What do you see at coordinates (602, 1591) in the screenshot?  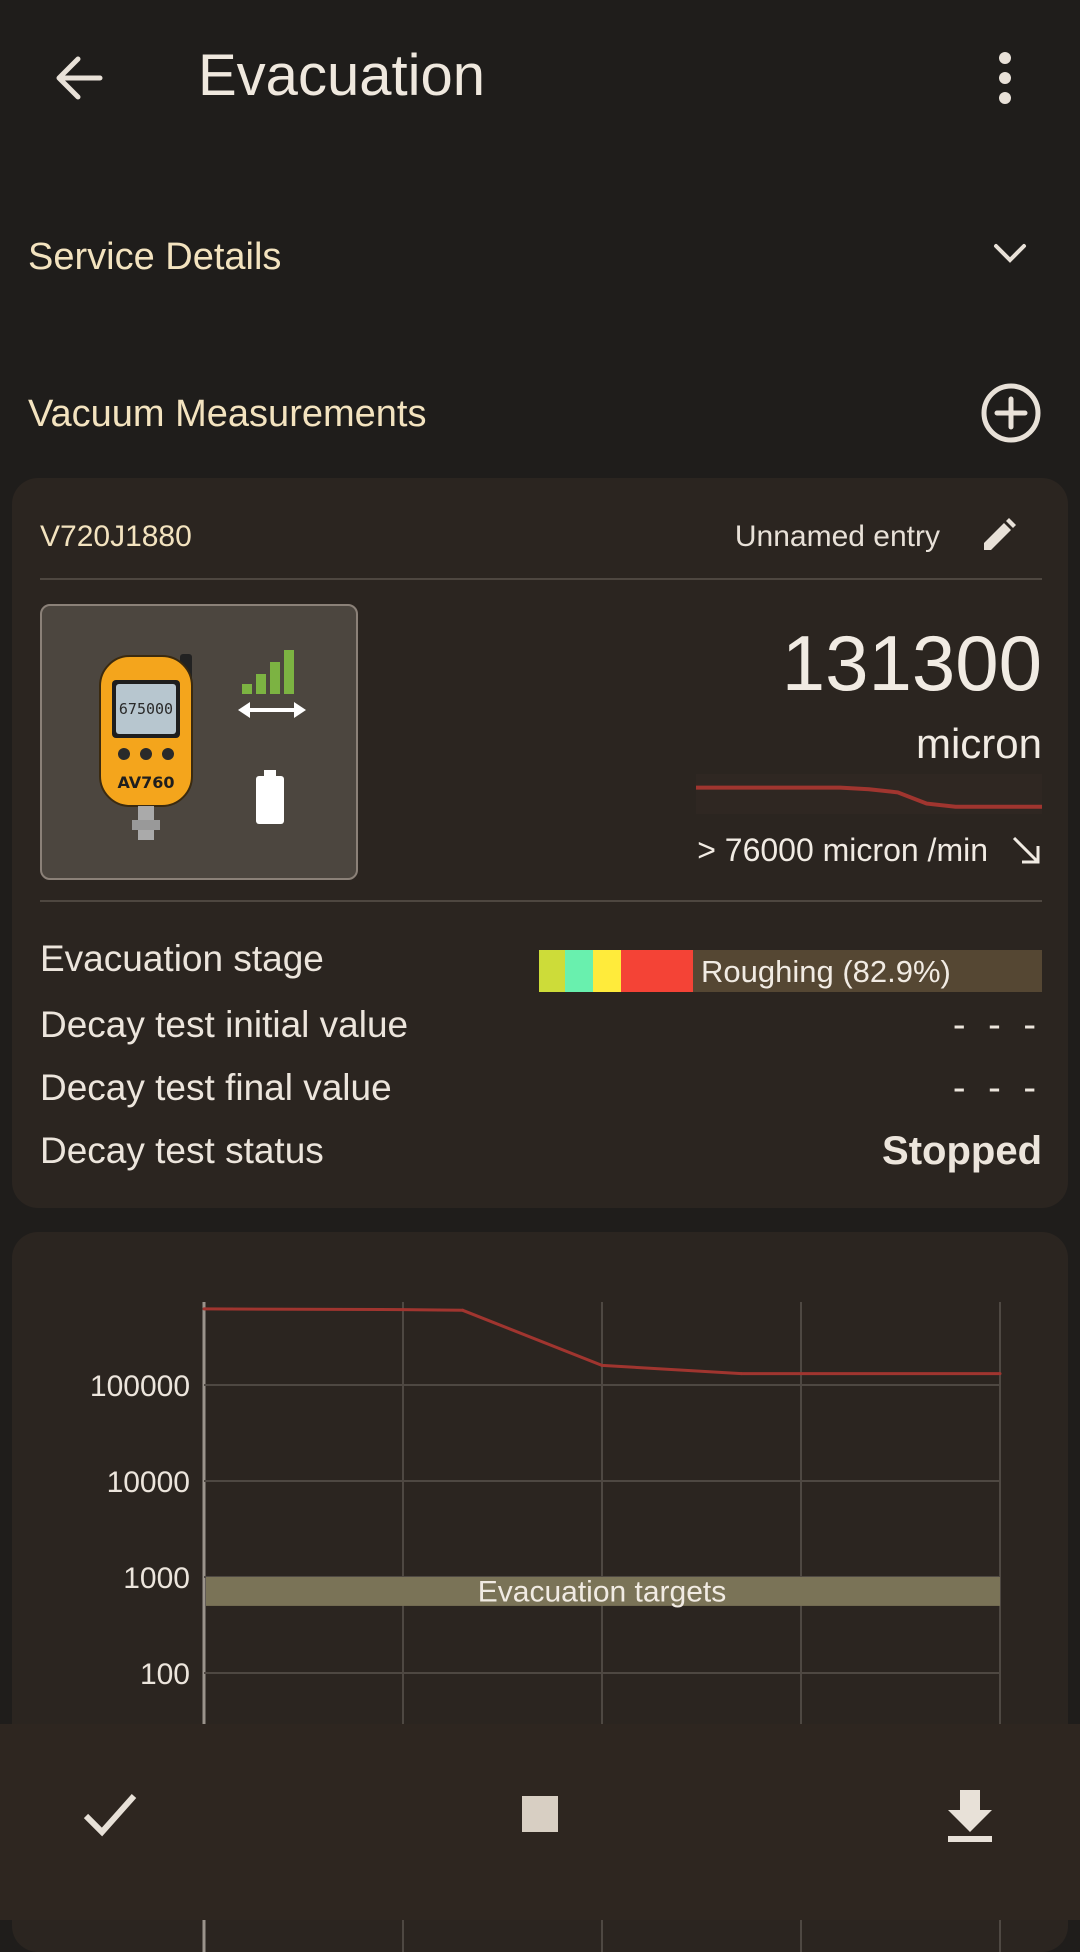 I see `target-band-label: Evacuation targets` at bounding box center [602, 1591].